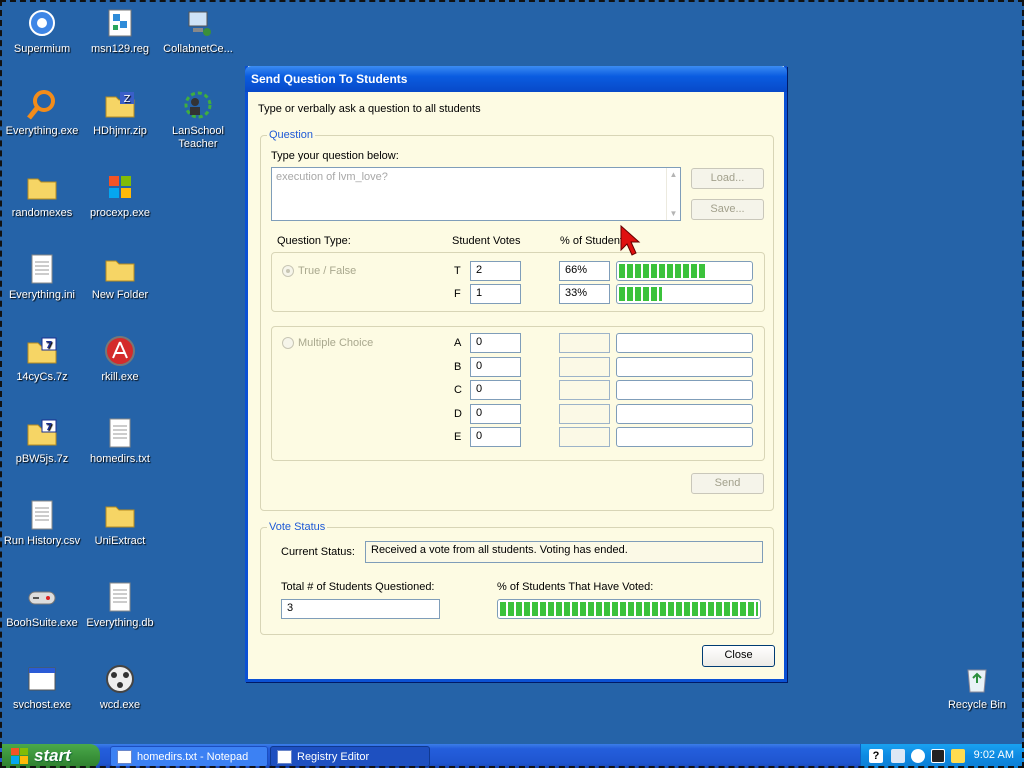 The image size is (1024, 768). What do you see at coordinates (495, 390) in the screenshot?
I see `mc-votes-field: 0` at bounding box center [495, 390].